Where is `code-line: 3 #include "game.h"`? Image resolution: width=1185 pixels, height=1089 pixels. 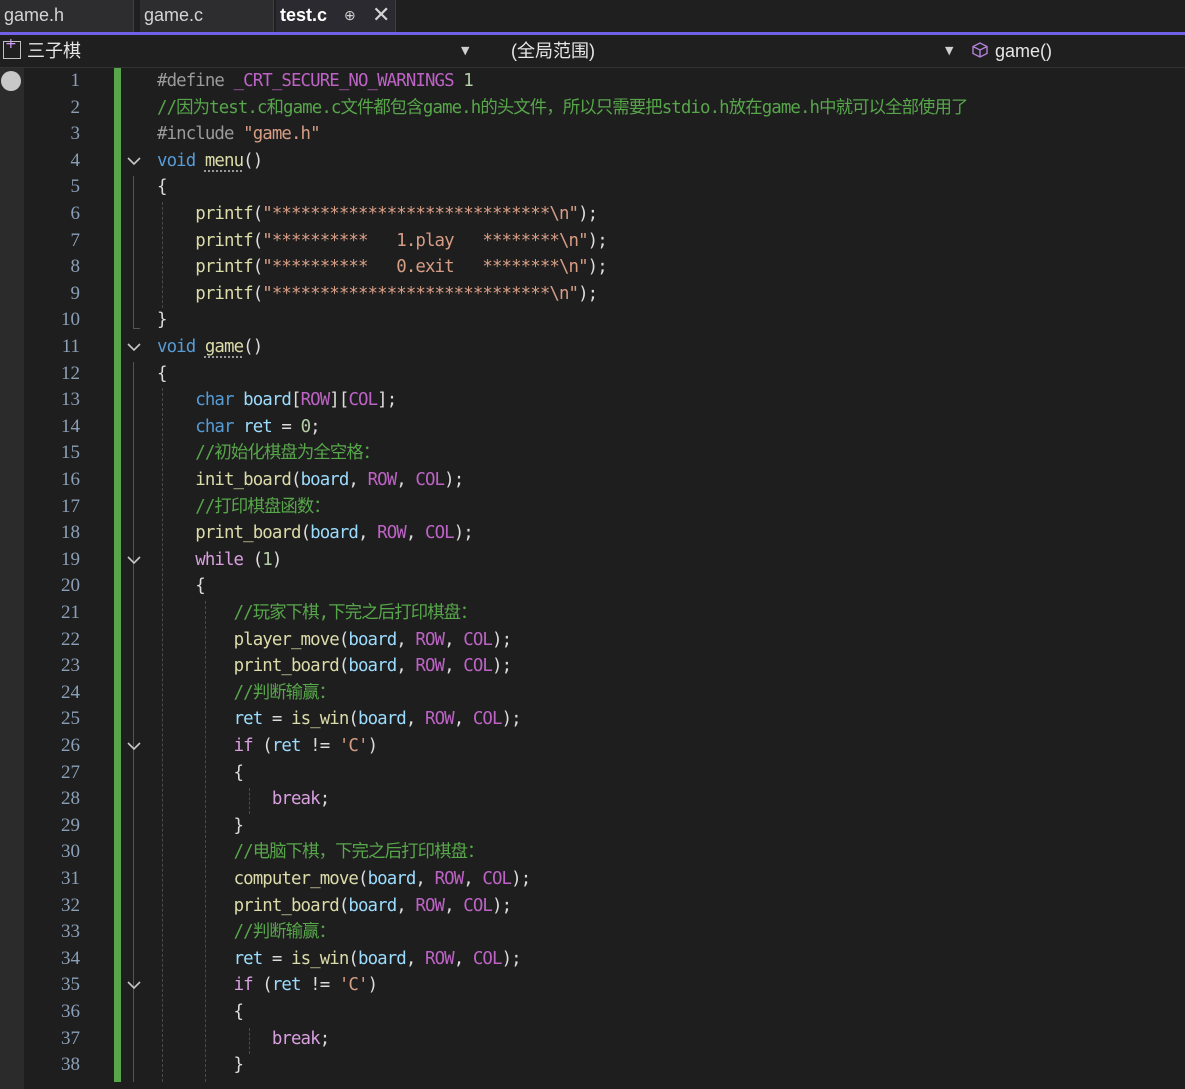 code-line: 3 #include "game.h" is located at coordinates (592, 134).